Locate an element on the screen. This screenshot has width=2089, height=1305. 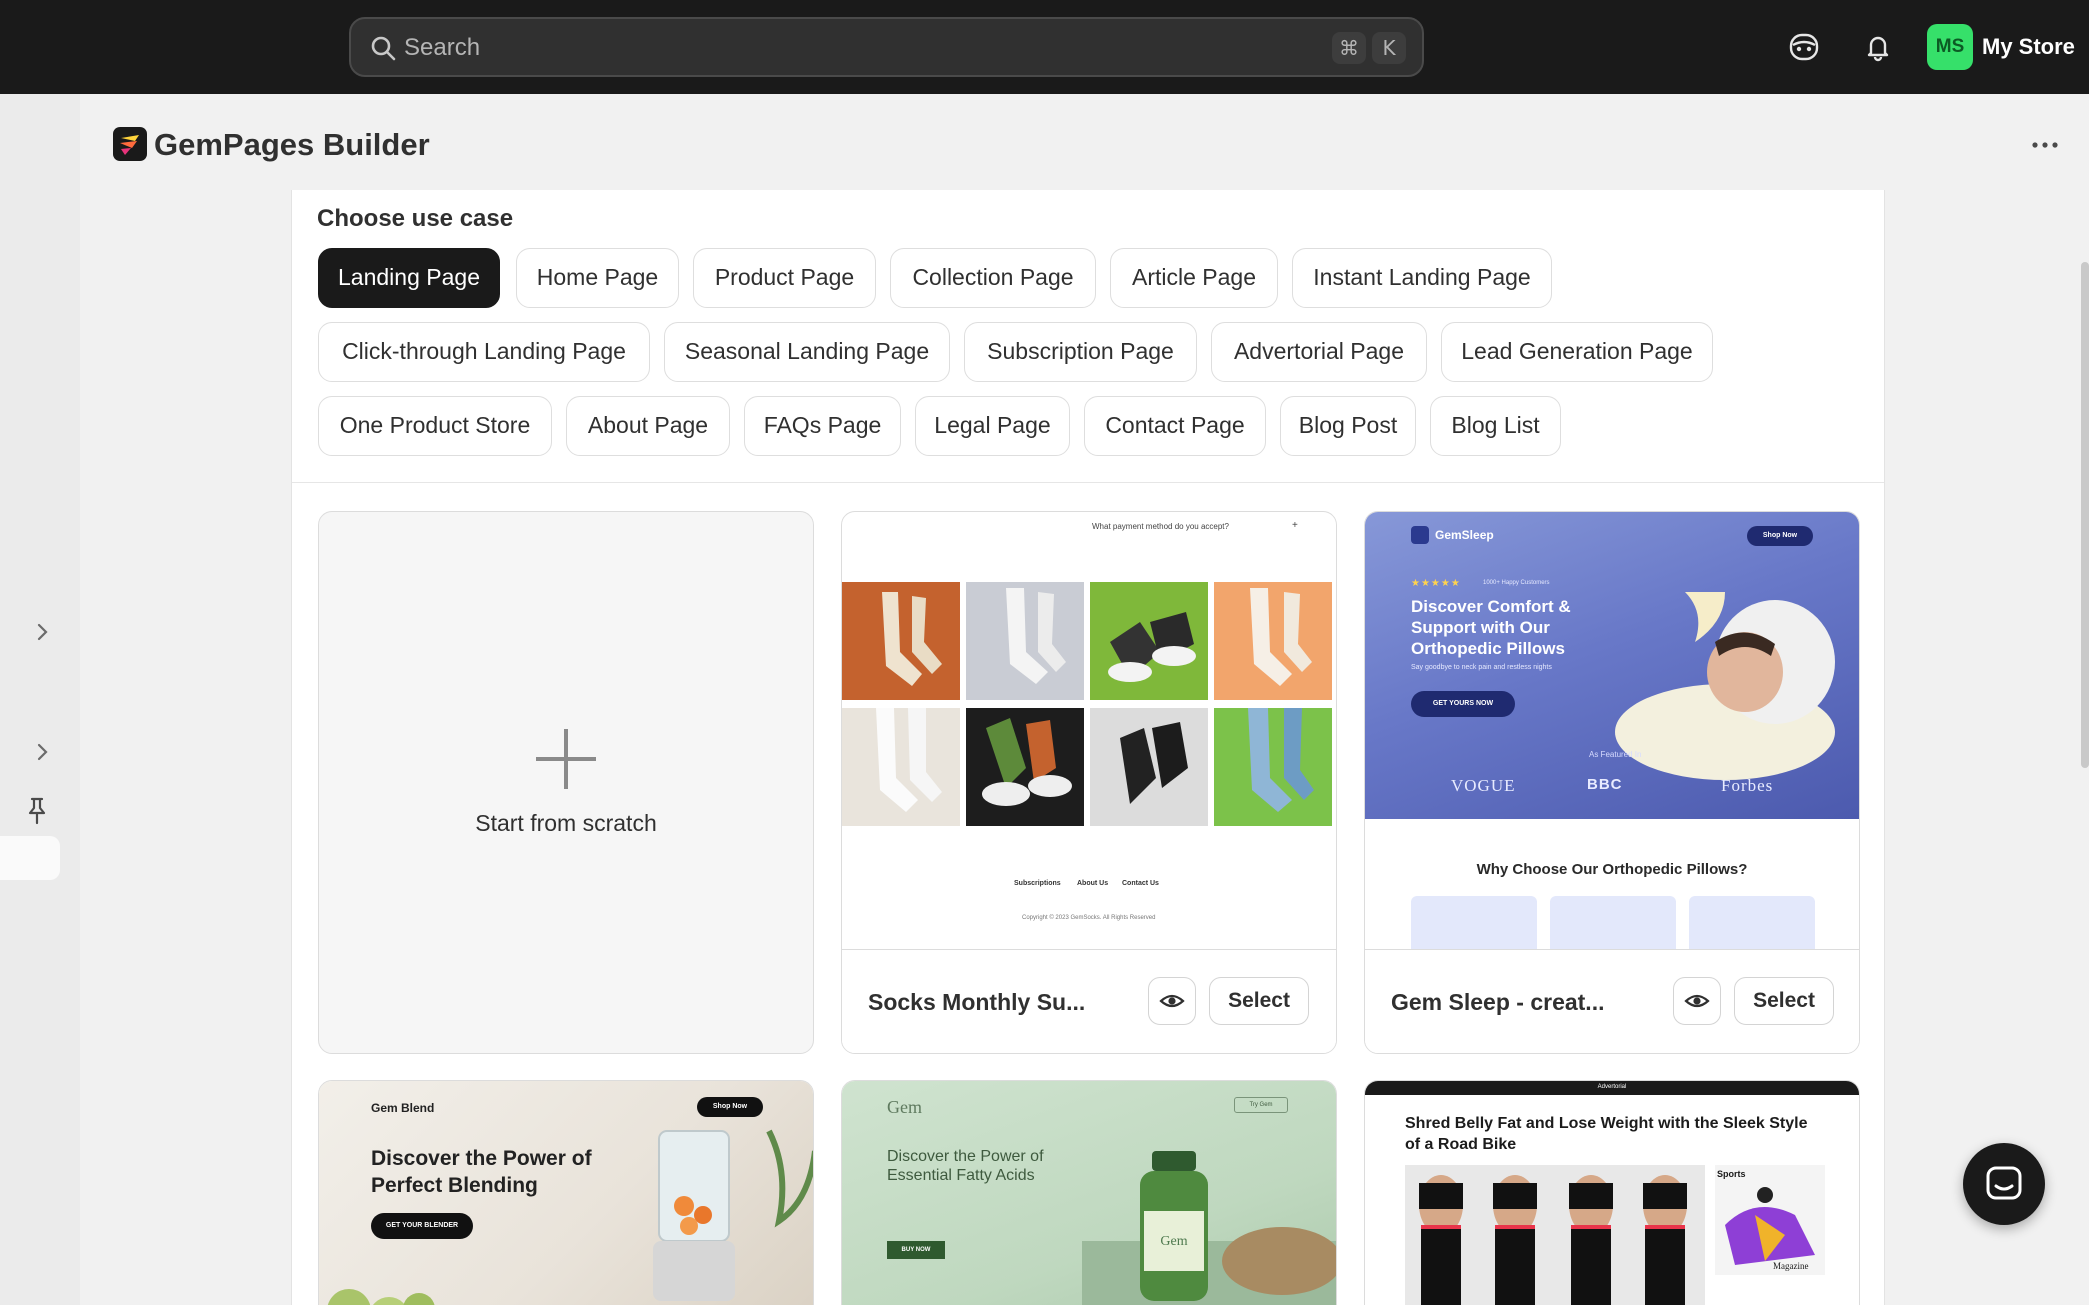
chip-legal-page: Legal Page is located at coordinates (992, 426).